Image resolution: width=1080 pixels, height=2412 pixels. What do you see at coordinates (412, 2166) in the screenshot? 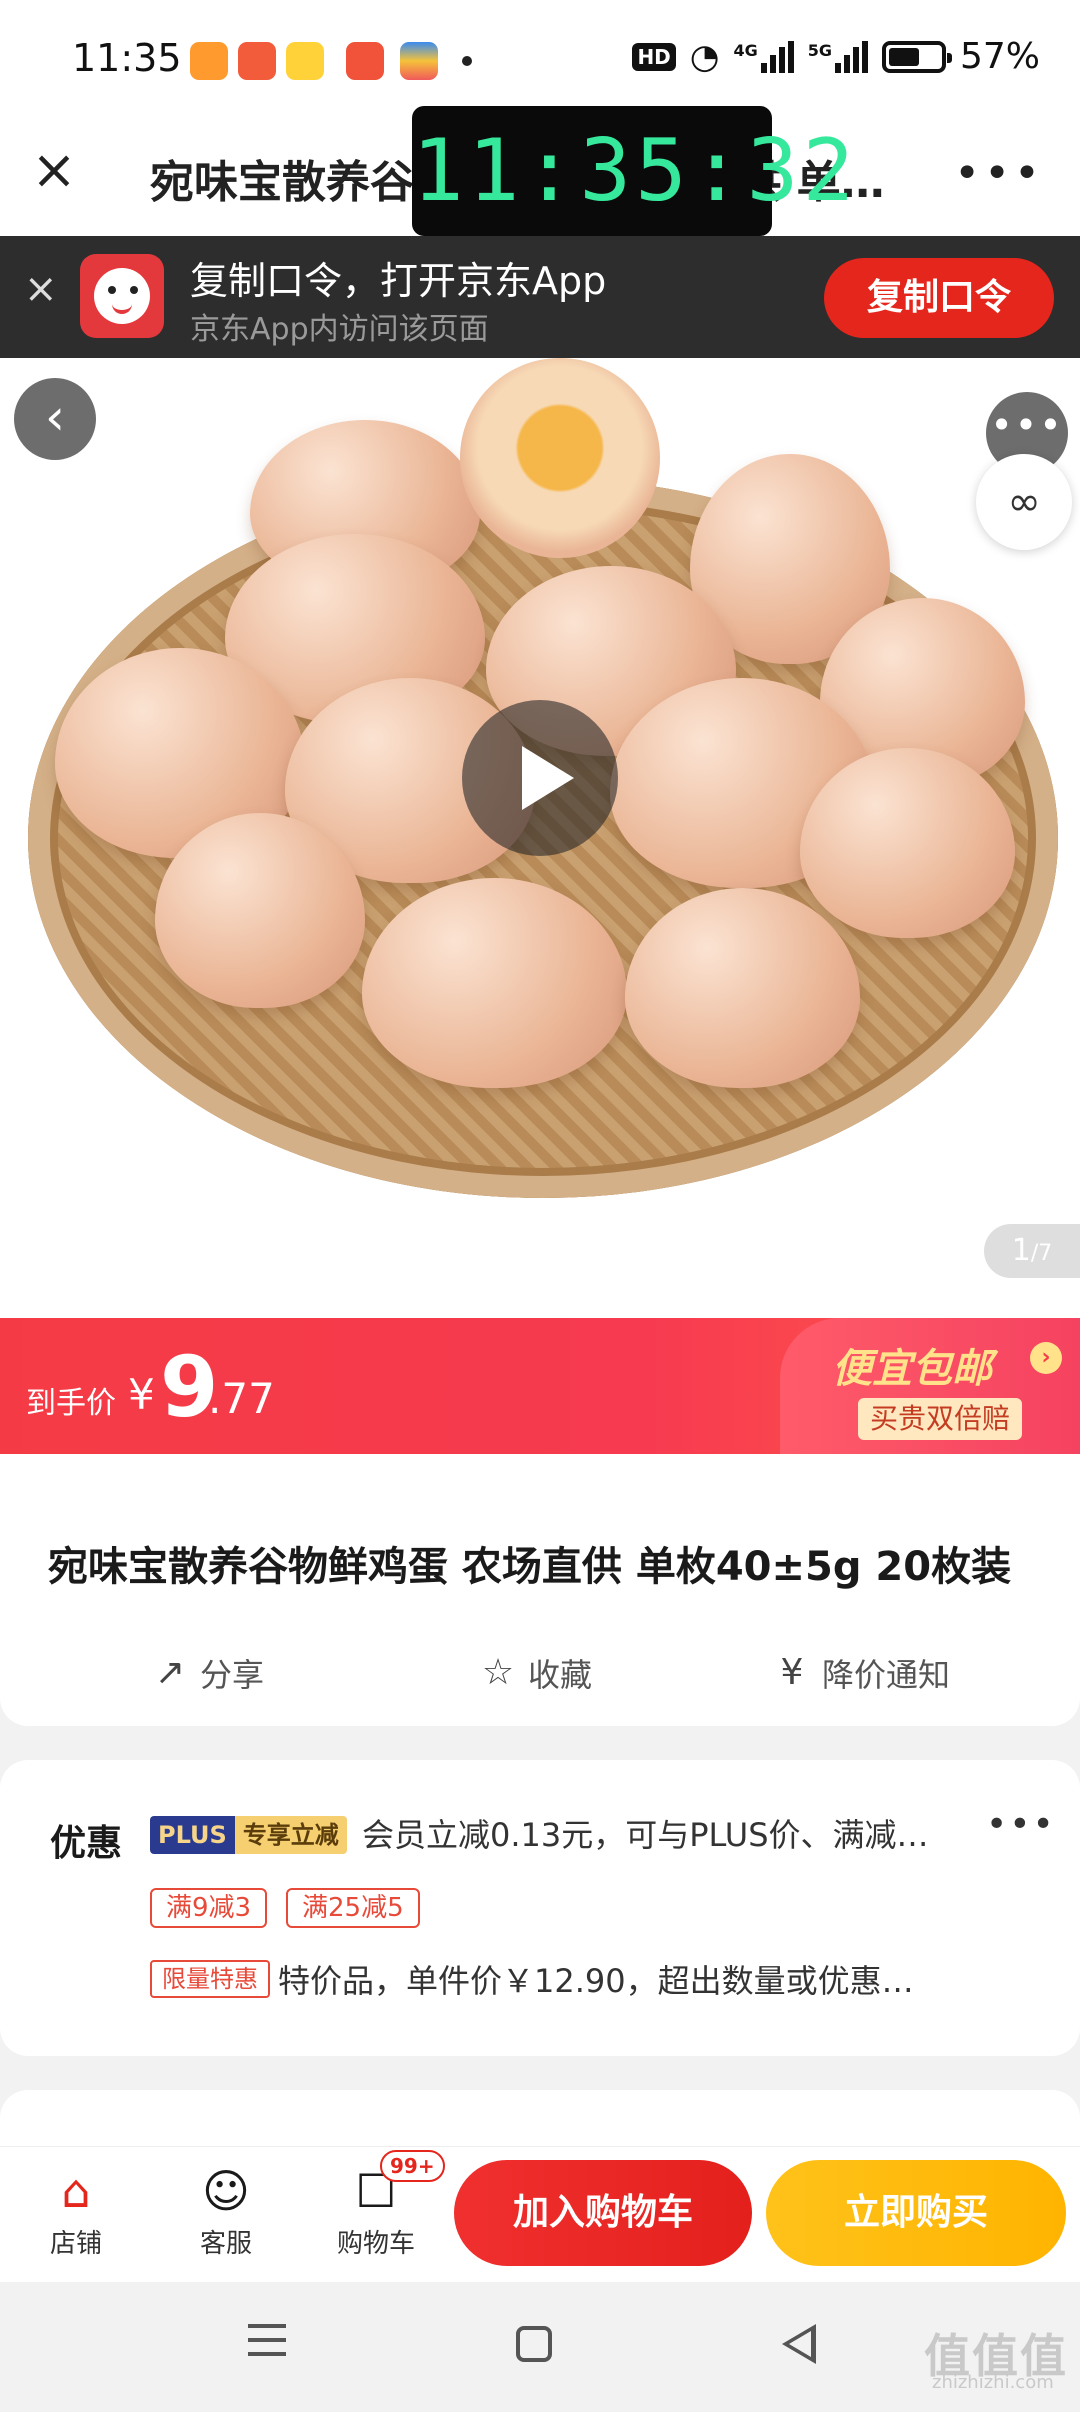
I see `cart-count-badge: 99+` at bounding box center [412, 2166].